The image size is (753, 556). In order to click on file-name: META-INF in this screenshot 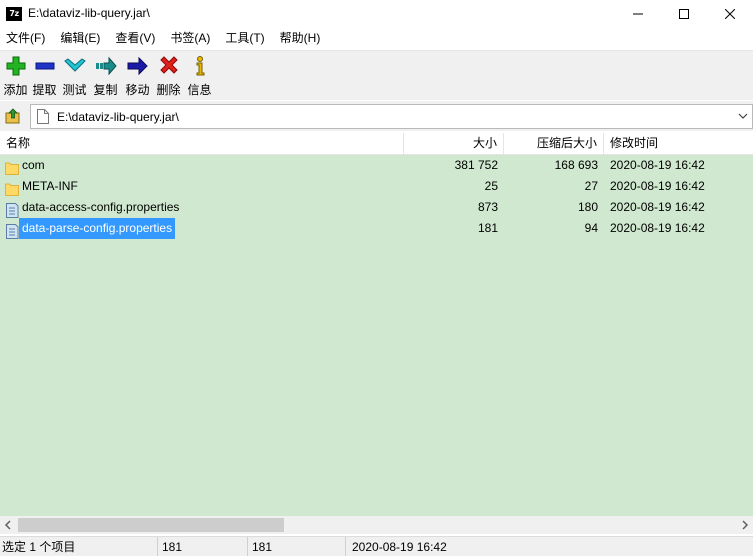, I will do `click(50, 186)`.